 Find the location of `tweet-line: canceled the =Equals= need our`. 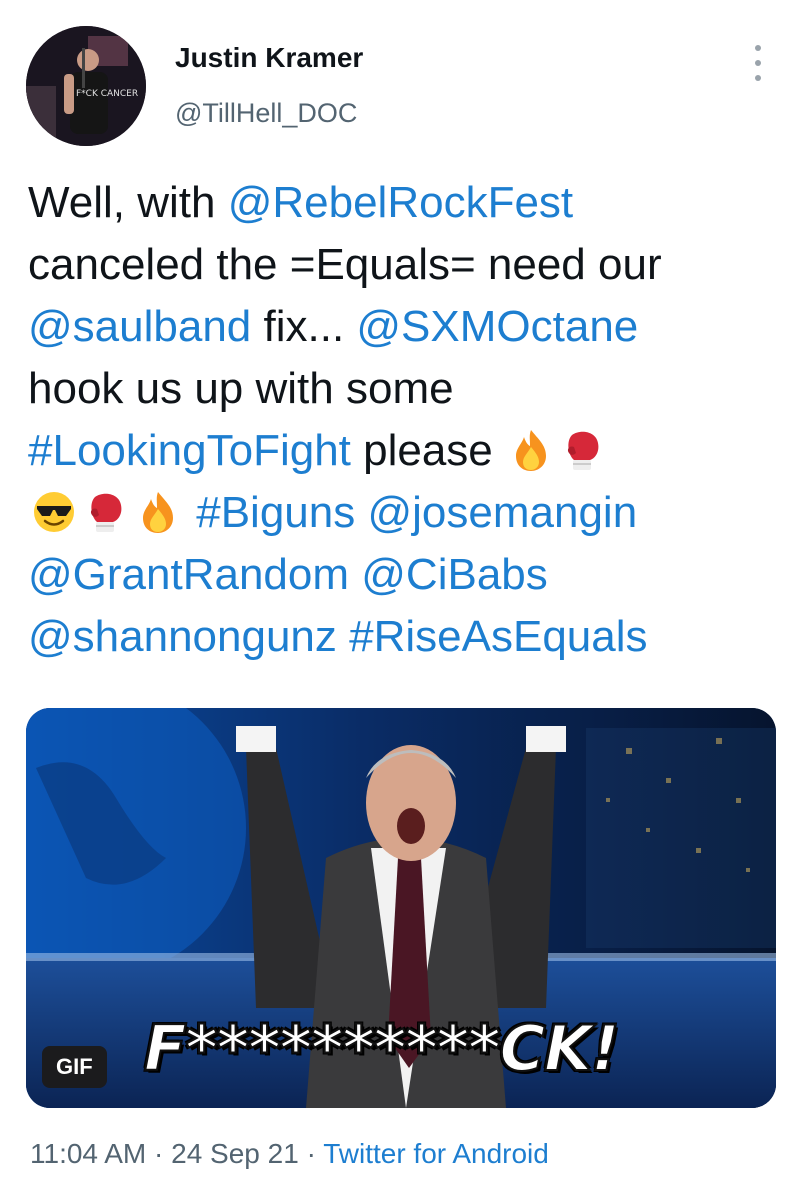

tweet-line: canceled the =Equals= need our is located at coordinates (408, 265).